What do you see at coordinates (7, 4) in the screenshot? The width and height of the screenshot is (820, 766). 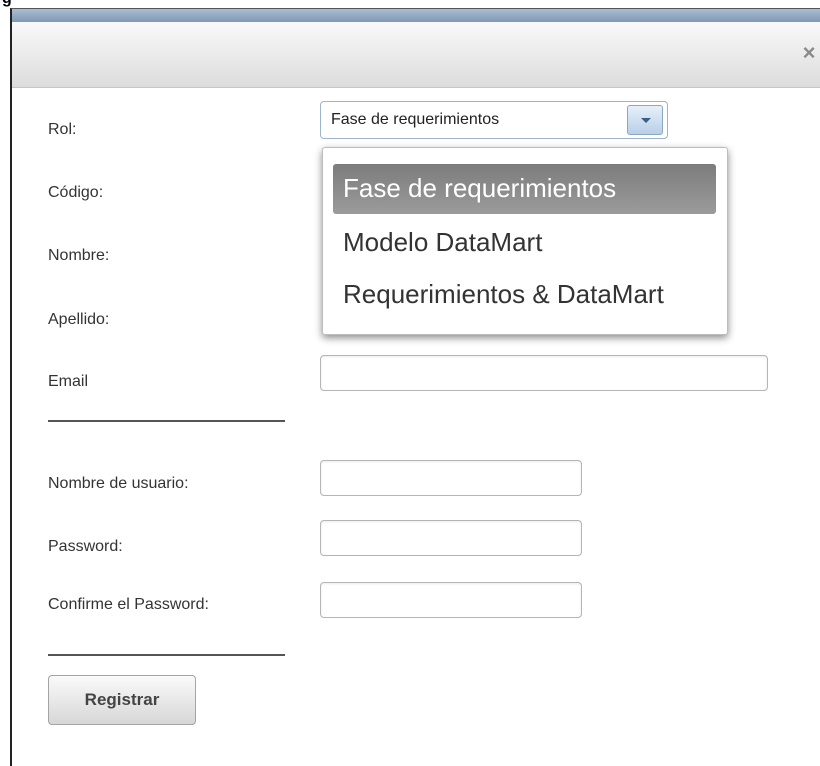 I see `clipped-page-heading: g` at bounding box center [7, 4].